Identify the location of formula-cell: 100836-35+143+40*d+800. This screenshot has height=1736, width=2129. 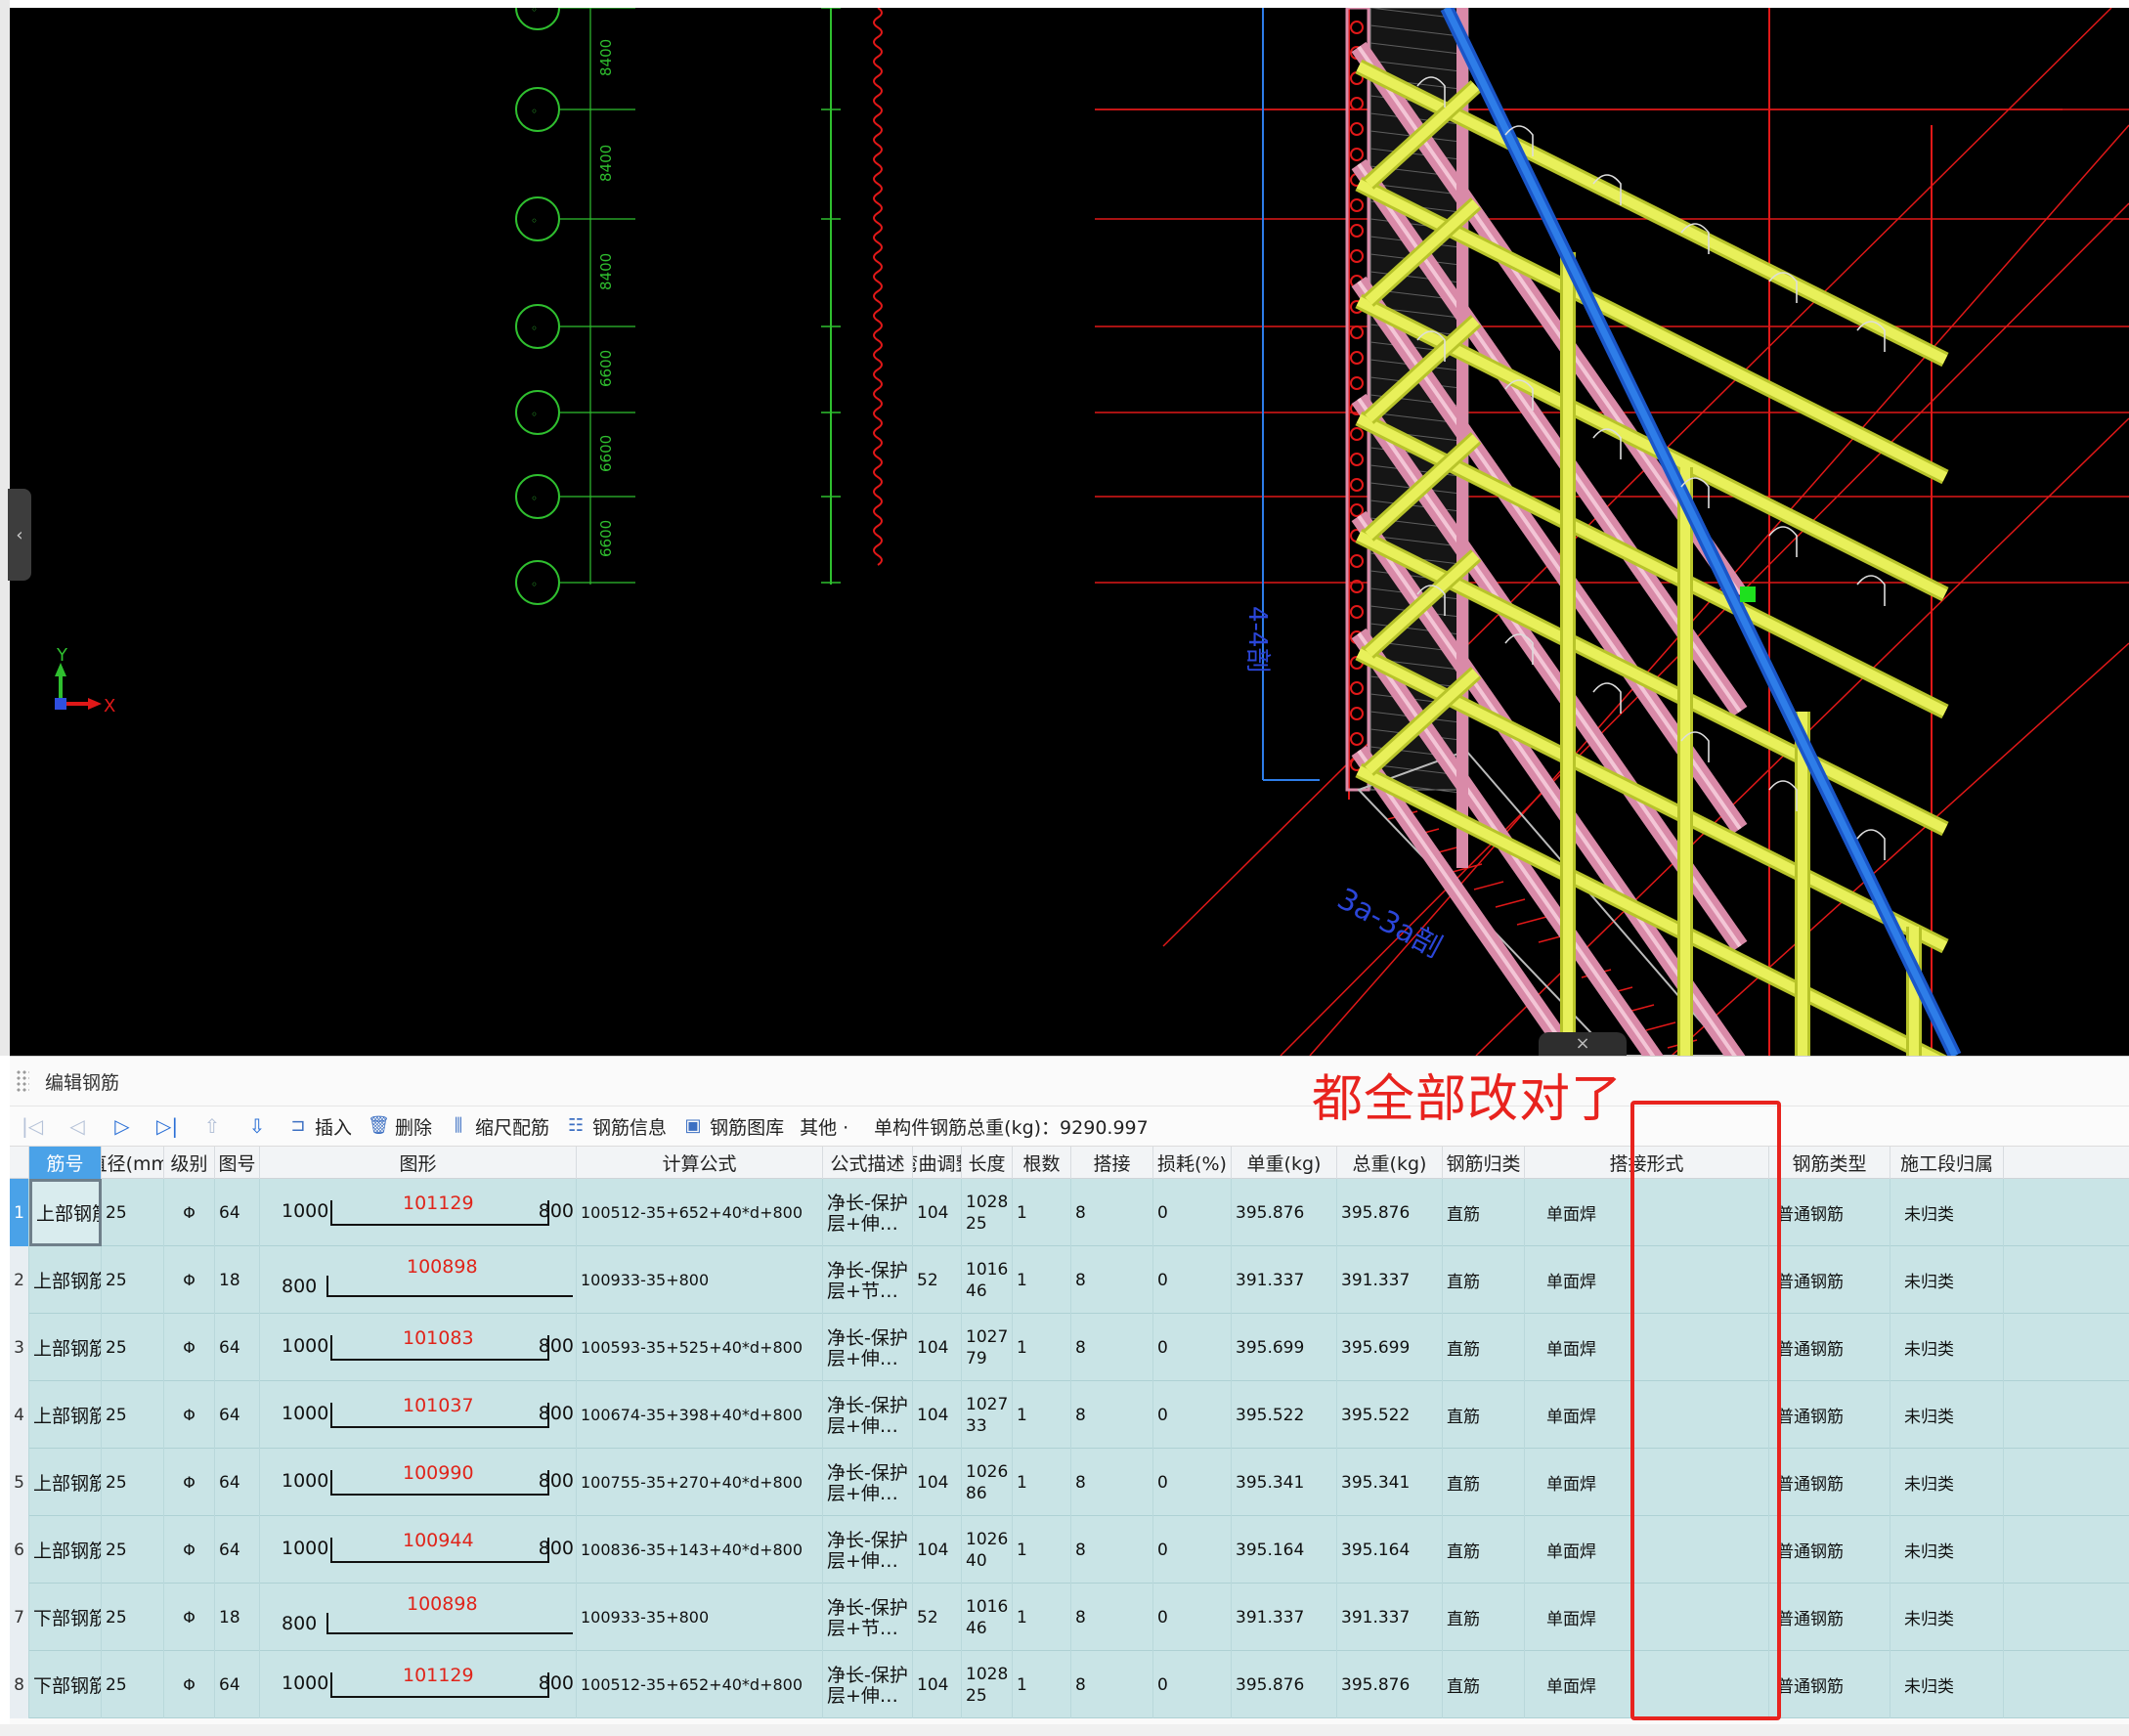
(700, 1550).